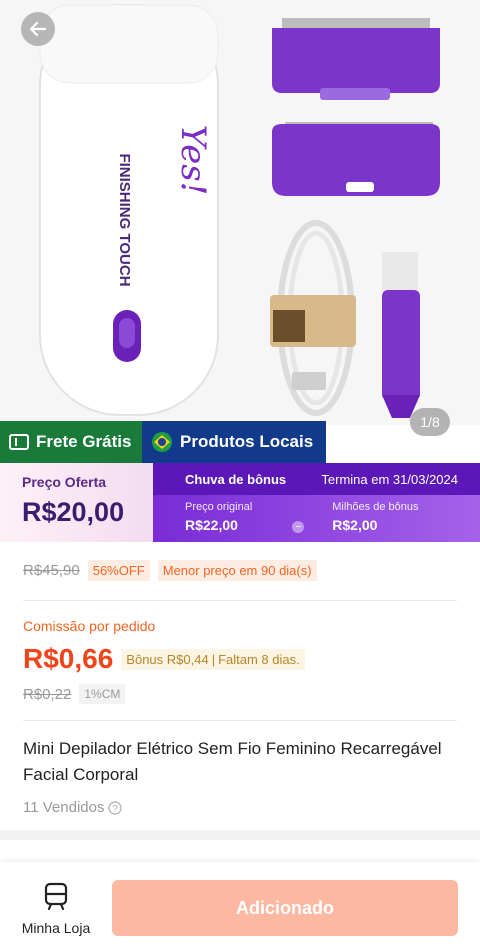 This screenshot has width=480, height=946. I want to click on free-shipping-badge: Frete Grátis, so click(71, 442).